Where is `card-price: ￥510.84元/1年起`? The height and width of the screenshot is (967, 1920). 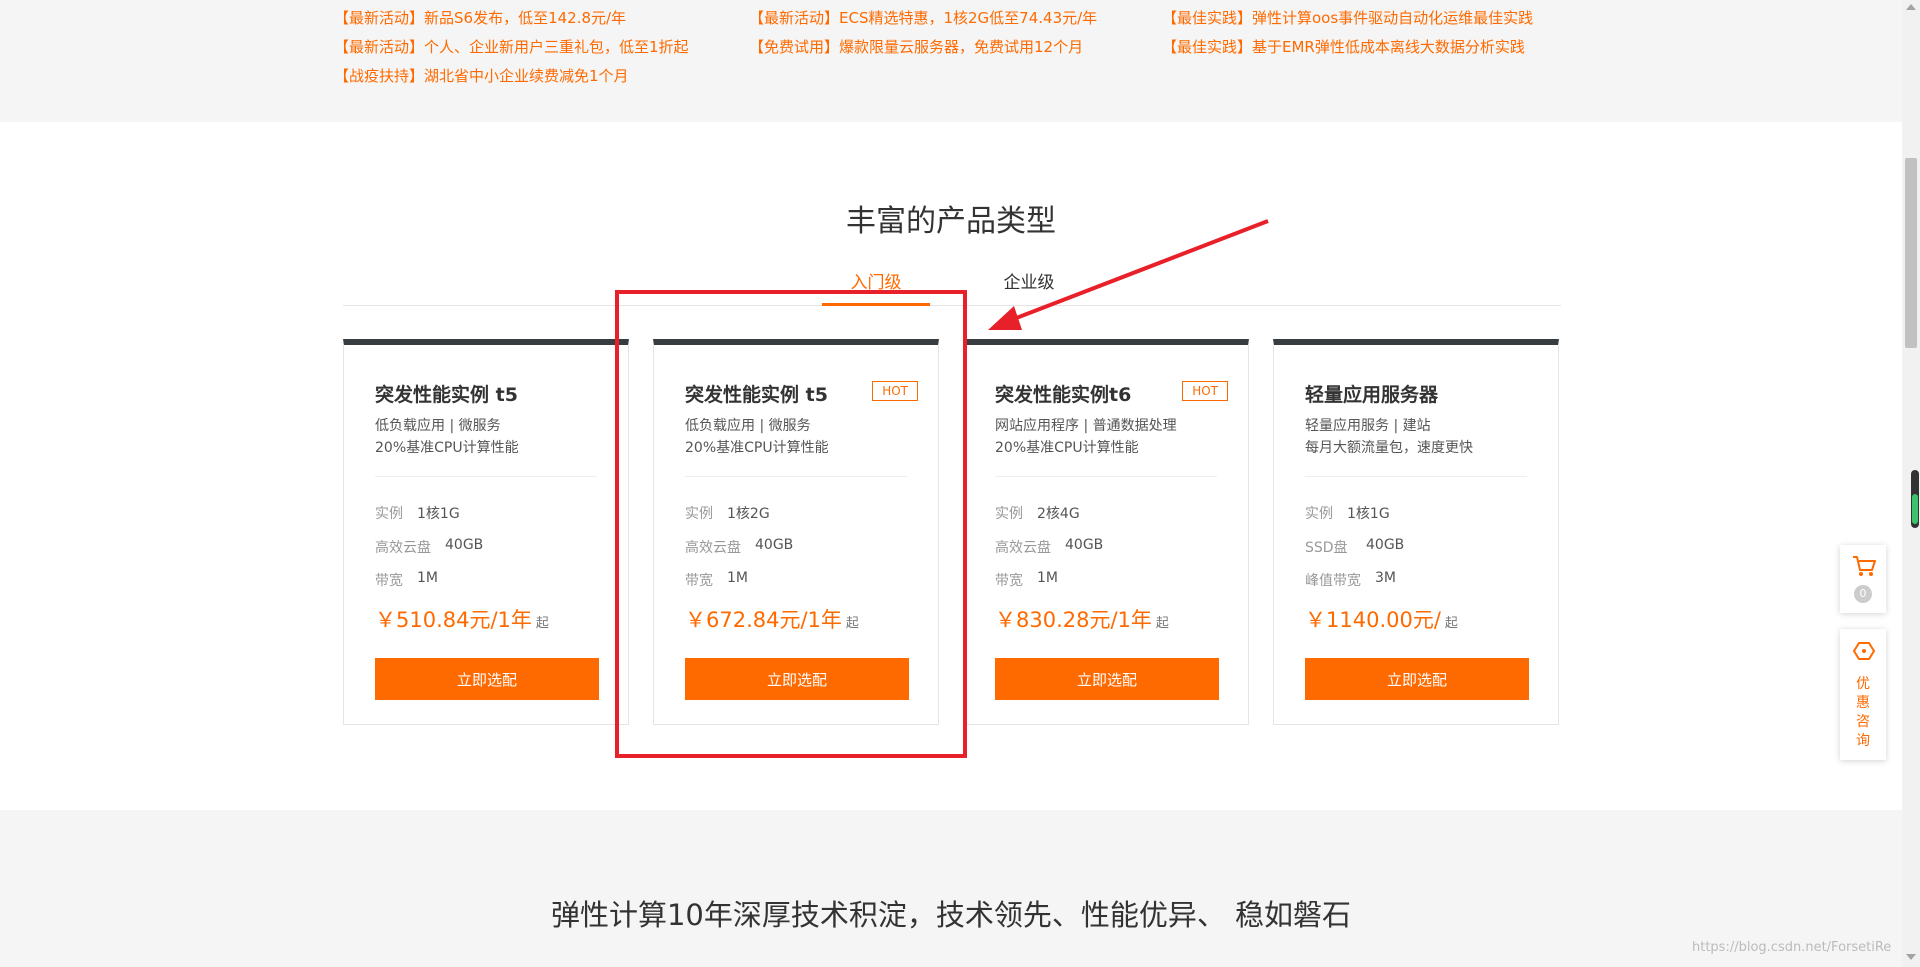 card-price: ￥510.84元/1年起 is located at coordinates (462, 619).